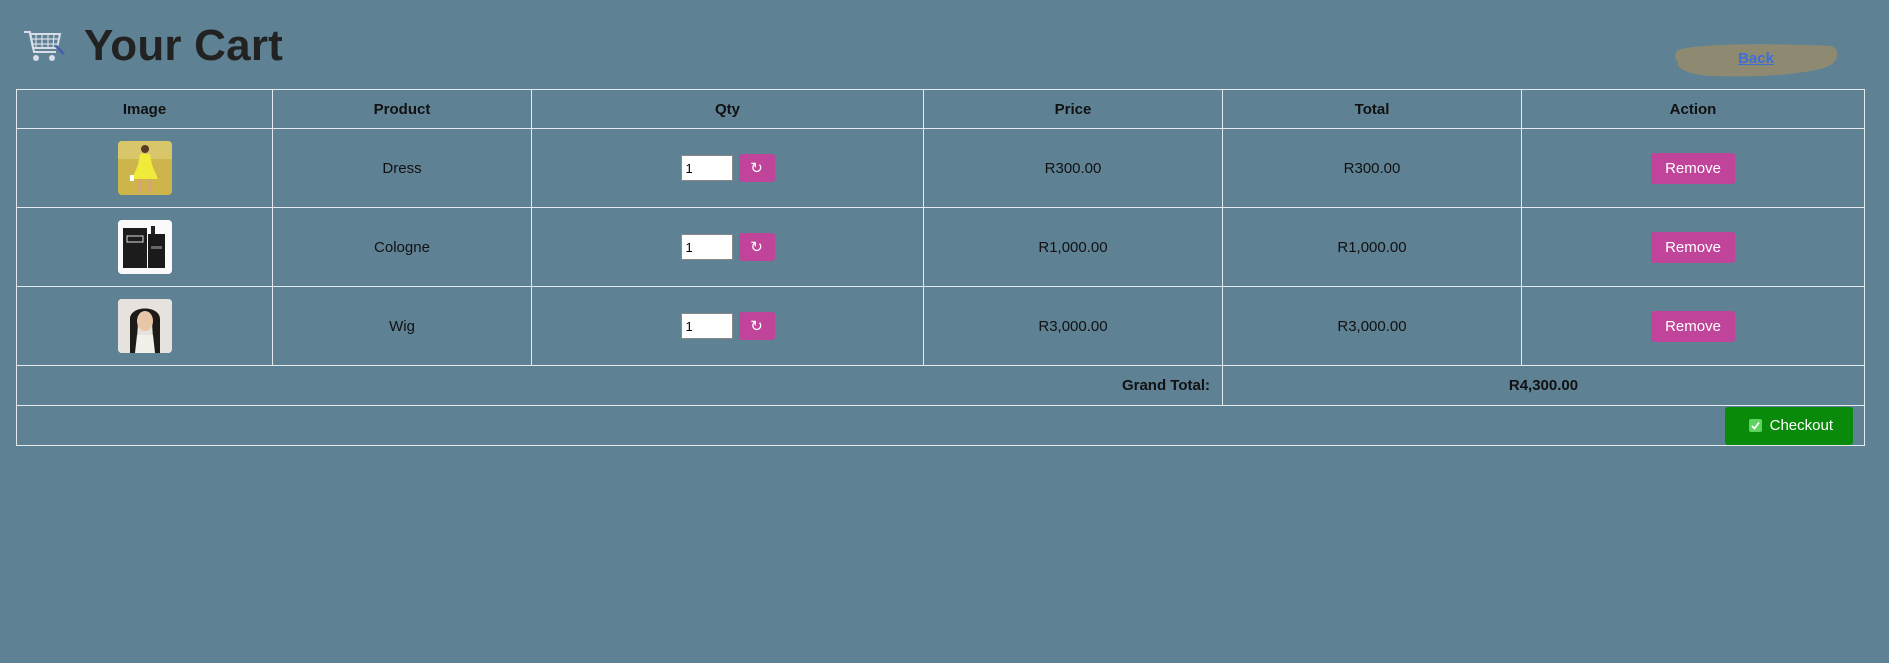 The width and height of the screenshot is (1889, 663). Describe the element at coordinates (1693, 109) in the screenshot. I see `column-header-action: Action` at that location.